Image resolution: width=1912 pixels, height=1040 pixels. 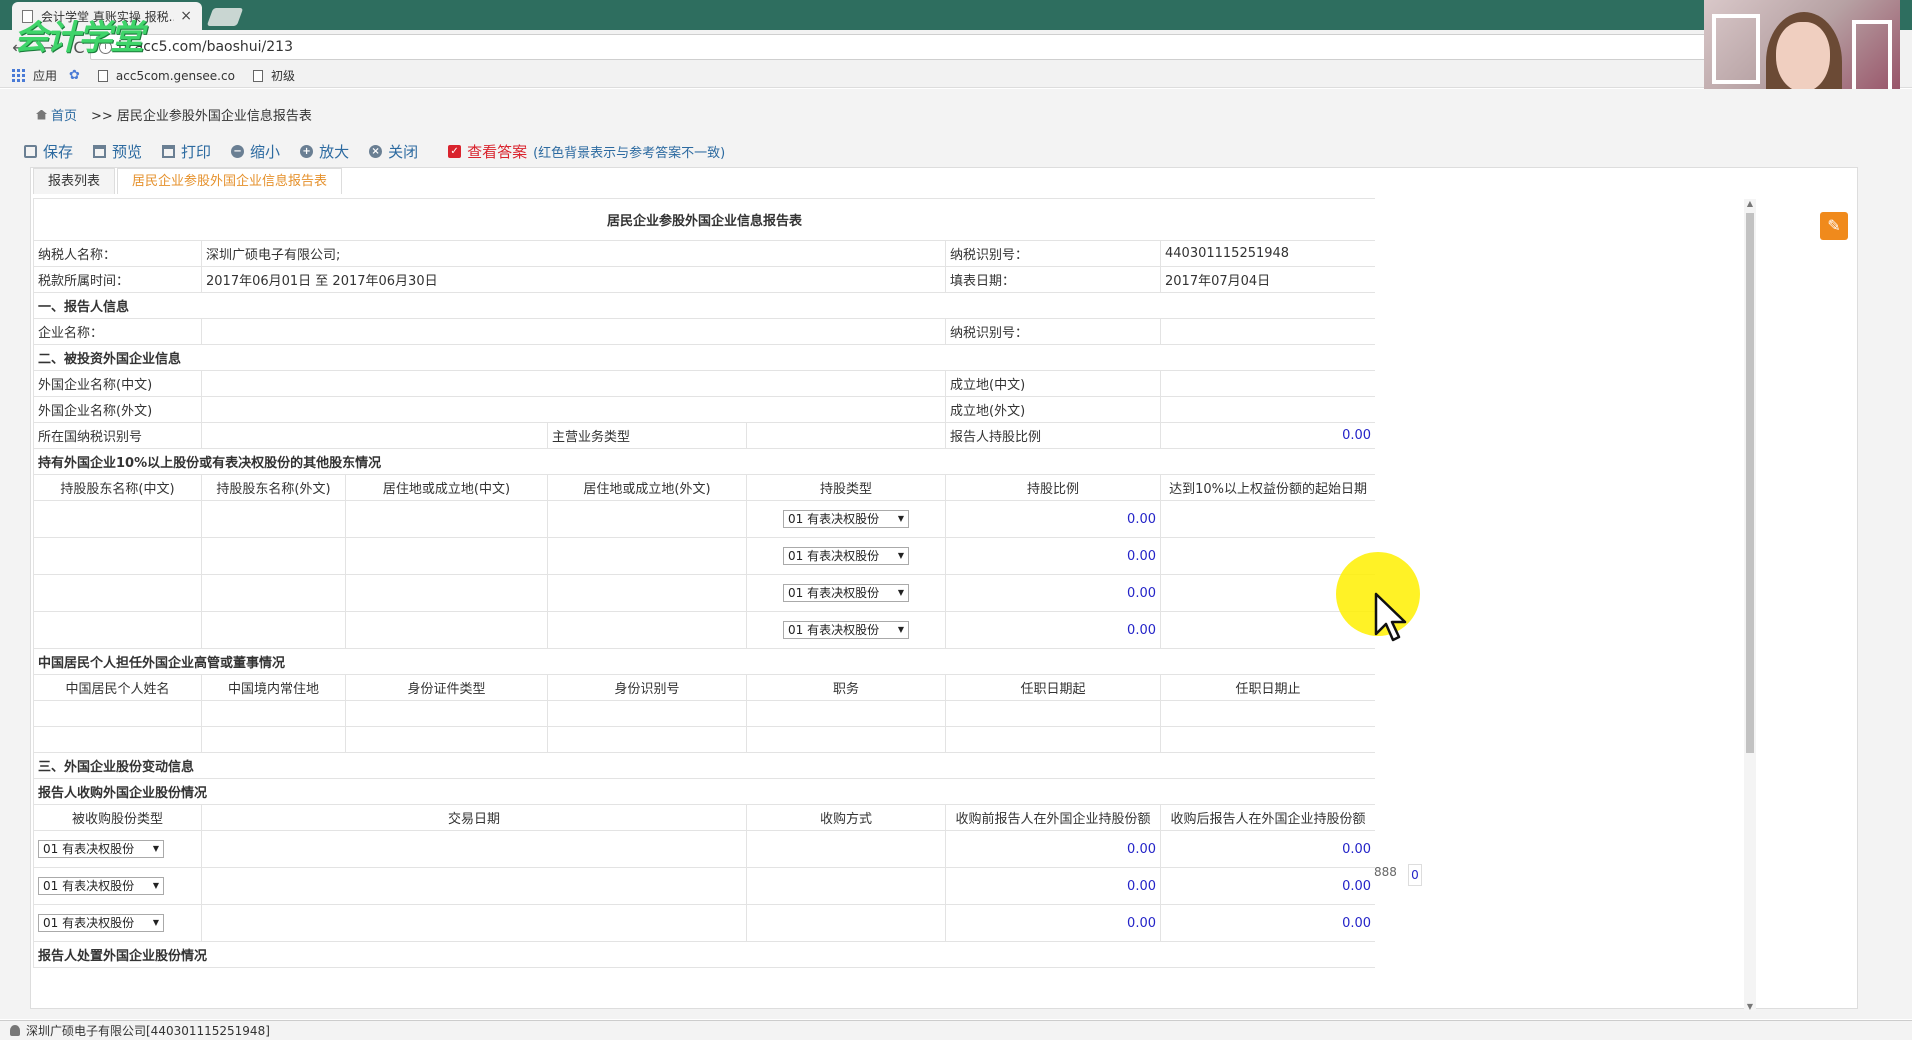 I want to click on est-place-cn-label: 成立地(中文), so click(x=1053, y=383).